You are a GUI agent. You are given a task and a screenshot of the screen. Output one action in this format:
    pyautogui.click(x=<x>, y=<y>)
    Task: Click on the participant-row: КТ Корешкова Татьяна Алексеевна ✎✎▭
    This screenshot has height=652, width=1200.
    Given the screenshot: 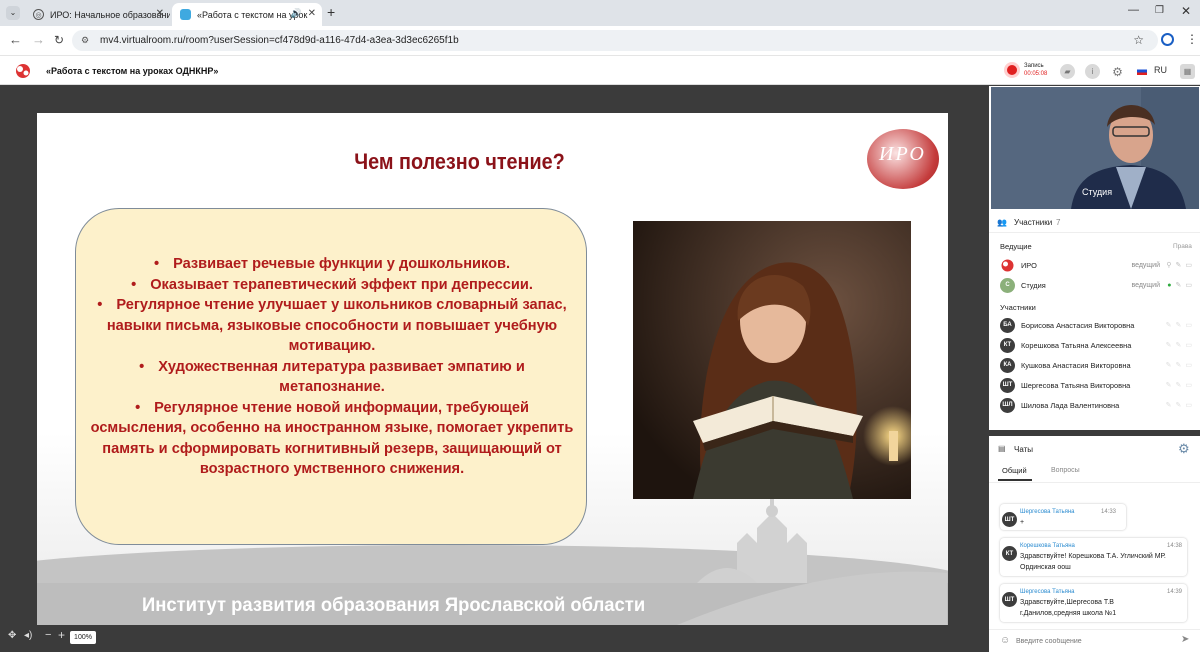 What is the action you would take?
    pyautogui.click(x=1098, y=345)
    